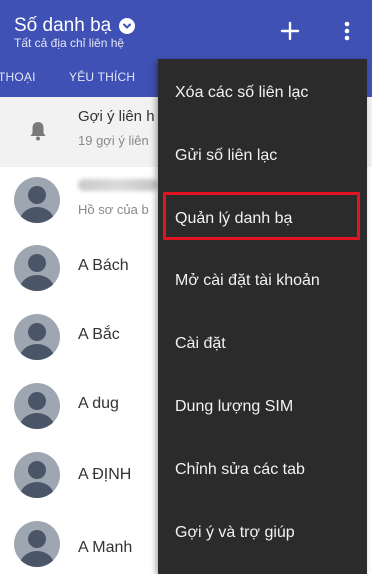  Describe the element at coordinates (261, 216) in the screenshot. I see `highlight-box` at that location.